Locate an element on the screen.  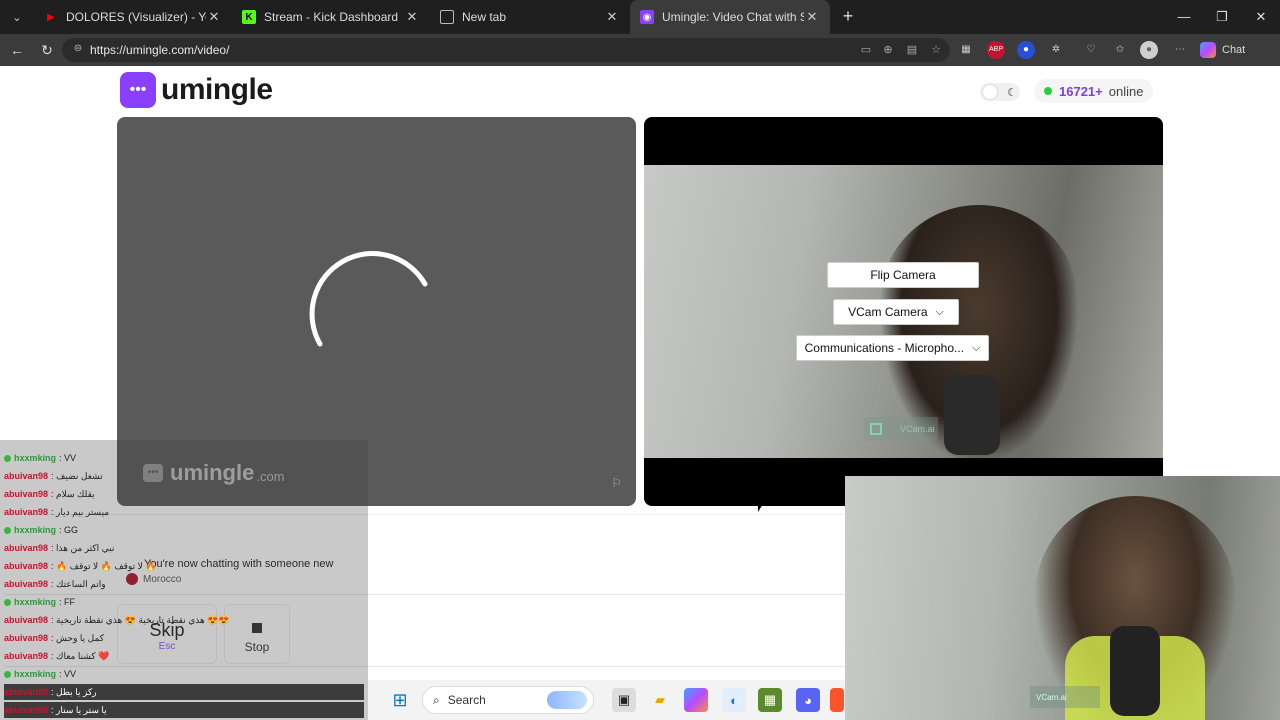
chat-line: abuivan98: ركز يا بطل is located at coordinates (184, 692).